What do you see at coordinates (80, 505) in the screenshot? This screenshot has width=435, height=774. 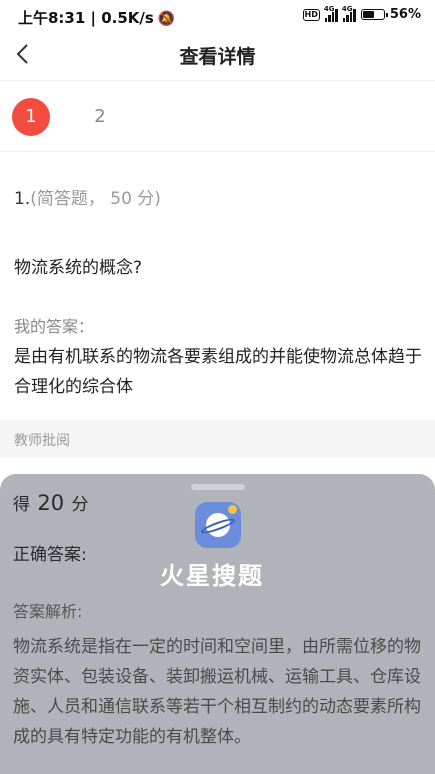 I see `score-suffix: 分` at bounding box center [80, 505].